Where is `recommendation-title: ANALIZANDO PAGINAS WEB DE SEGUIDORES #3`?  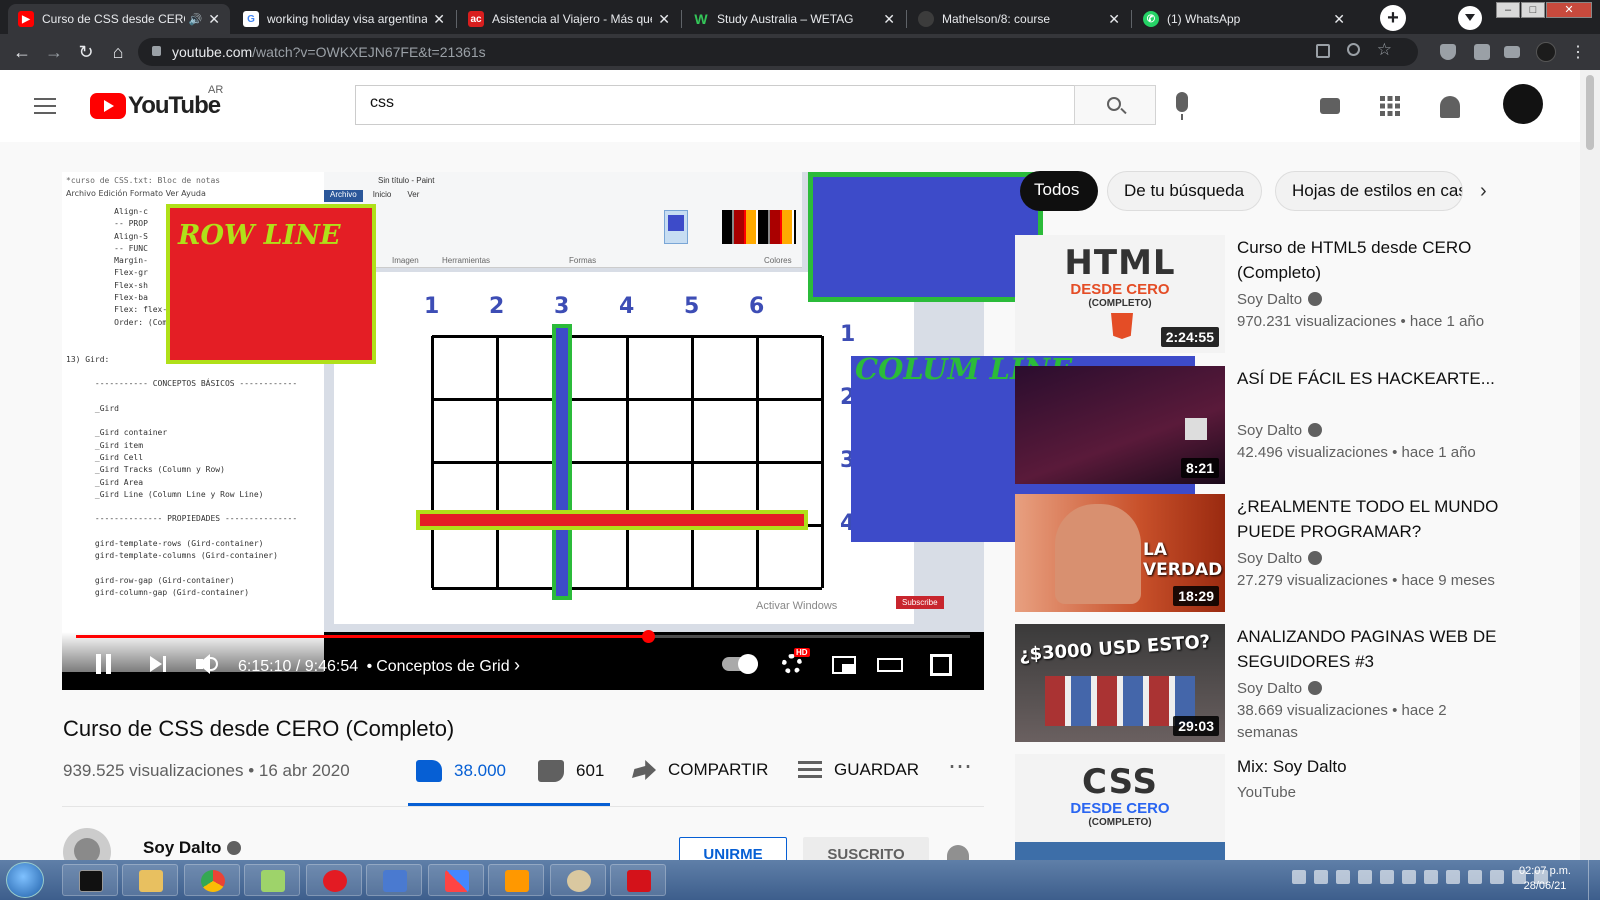
recommendation-title: ANALIZANDO PAGINAS WEB DE SEGUIDORES #3 is located at coordinates (1369, 649).